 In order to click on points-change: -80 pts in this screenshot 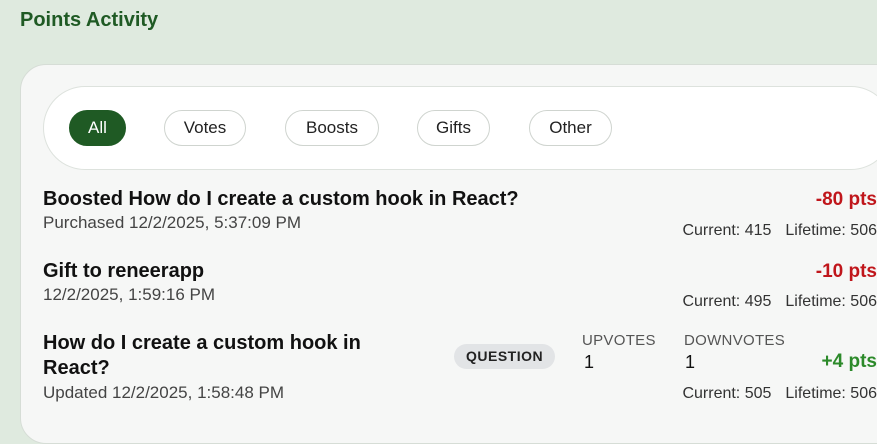, I will do `click(846, 199)`.